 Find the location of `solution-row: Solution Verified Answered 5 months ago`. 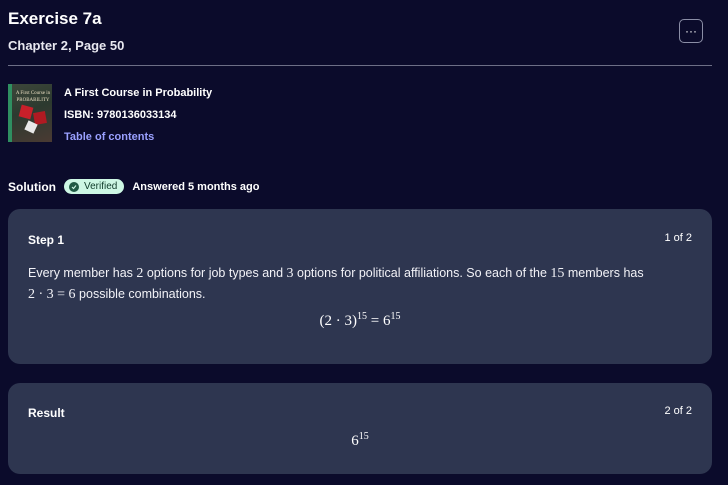

solution-row: Solution Verified Answered 5 months ago is located at coordinates (134, 186).